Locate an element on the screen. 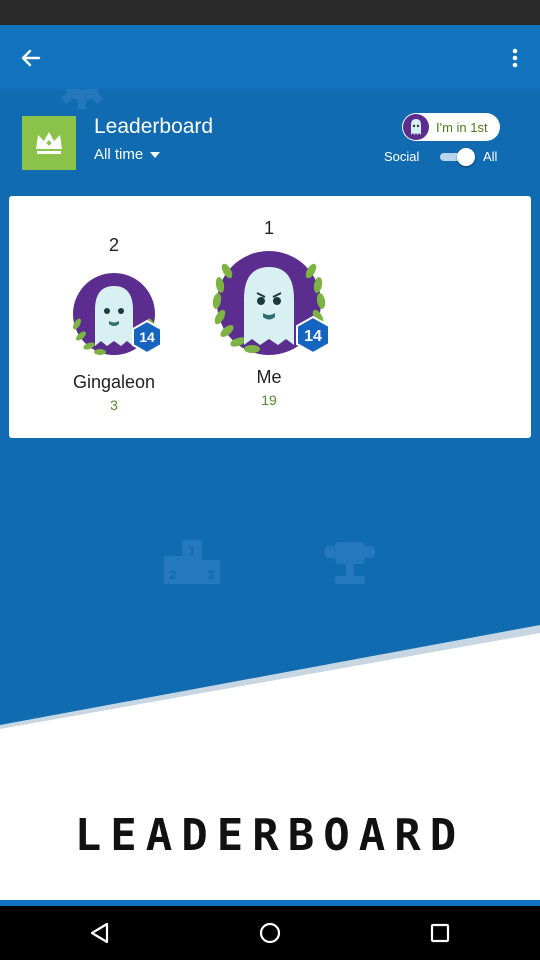 The image size is (540, 960). status-bar is located at coordinates (270, 12).